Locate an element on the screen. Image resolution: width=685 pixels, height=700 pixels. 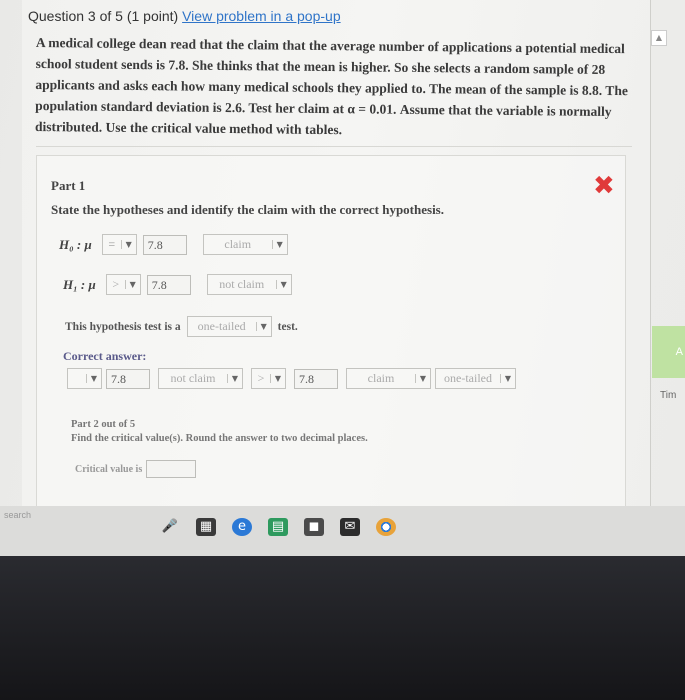
critical-value-label: Critical value is is located at coordinates (109, 469).